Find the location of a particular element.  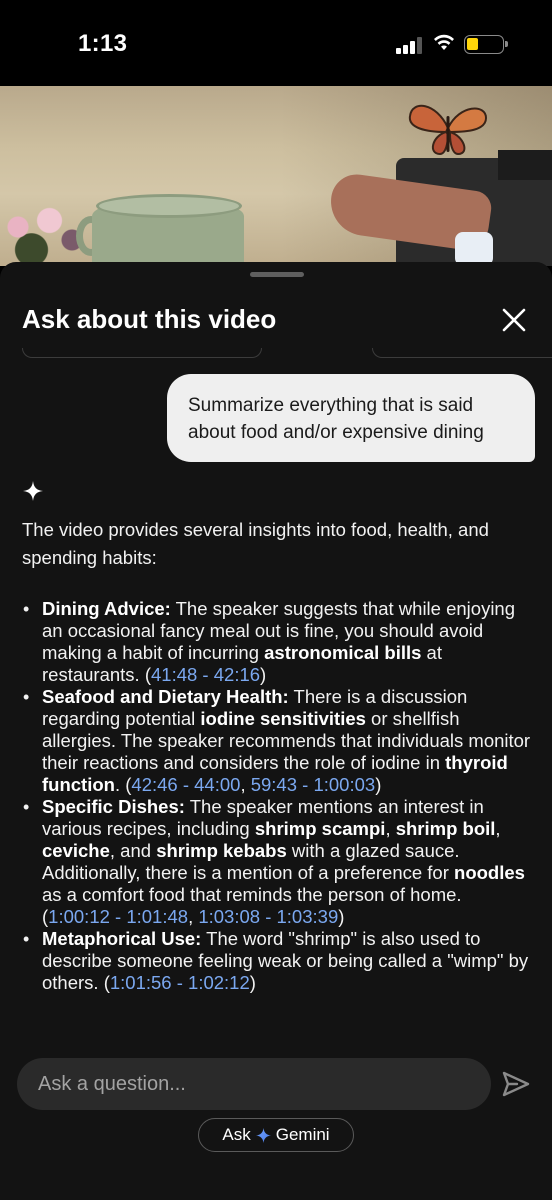

timestamp-link: 42:46 - 44:00 is located at coordinates (185, 784).